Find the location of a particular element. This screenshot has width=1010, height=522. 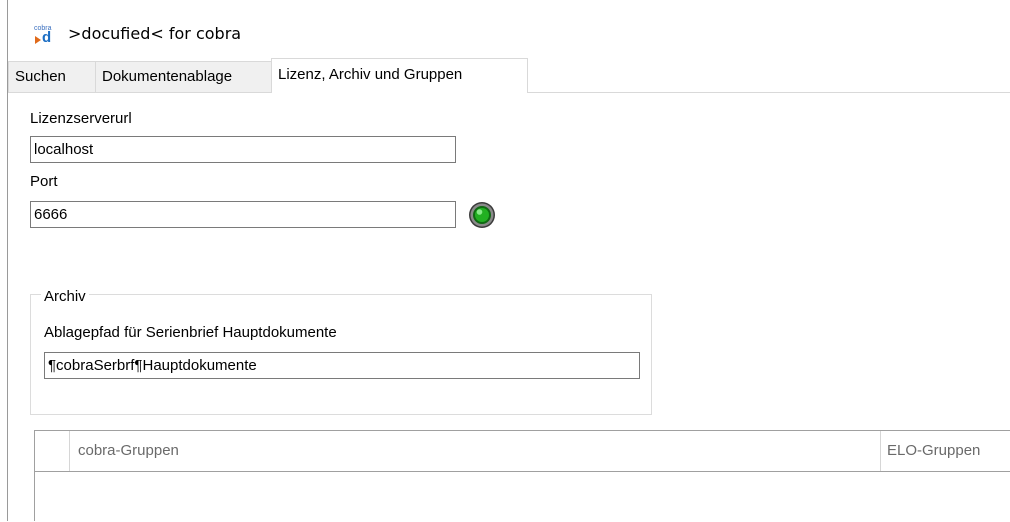

tab-dokumentenablage: Dokumentenablage is located at coordinates (183, 76).